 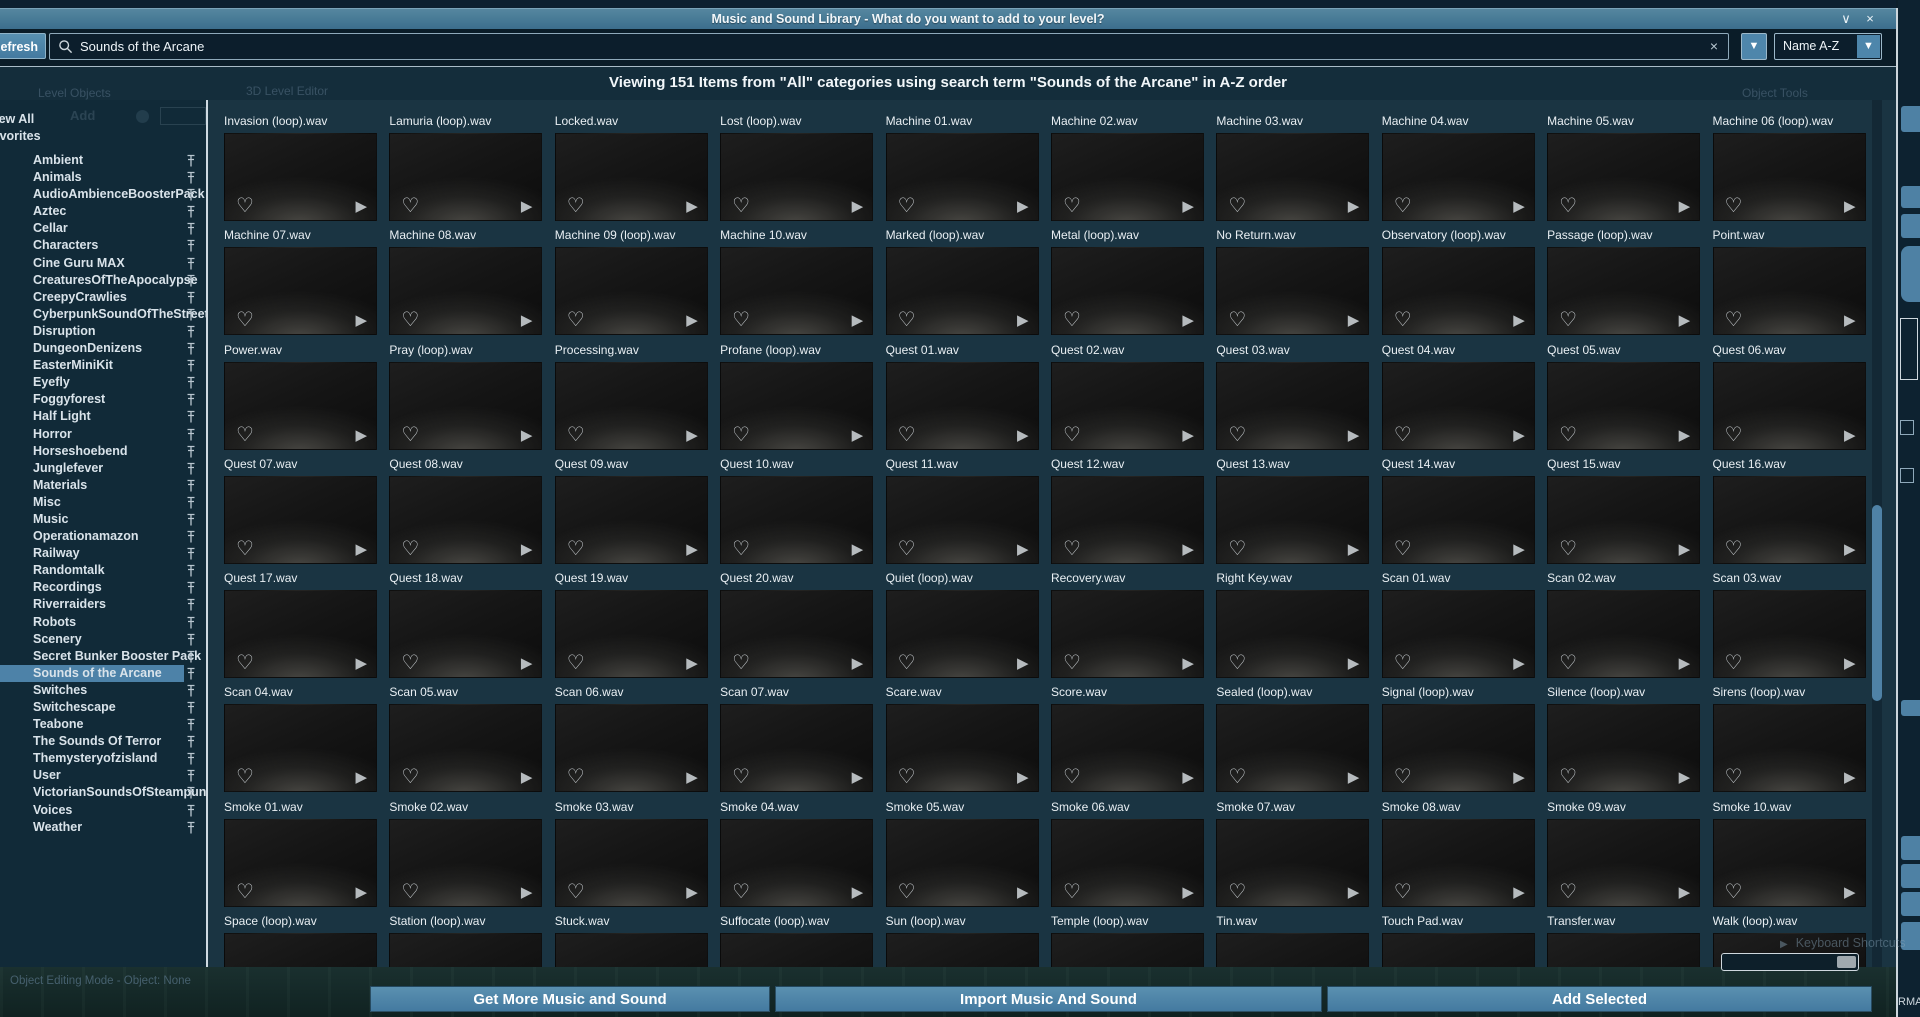 What do you see at coordinates (103, 587) in the screenshot?
I see `sidebar-category-item: Recordings` at bounding box center [103, 587].